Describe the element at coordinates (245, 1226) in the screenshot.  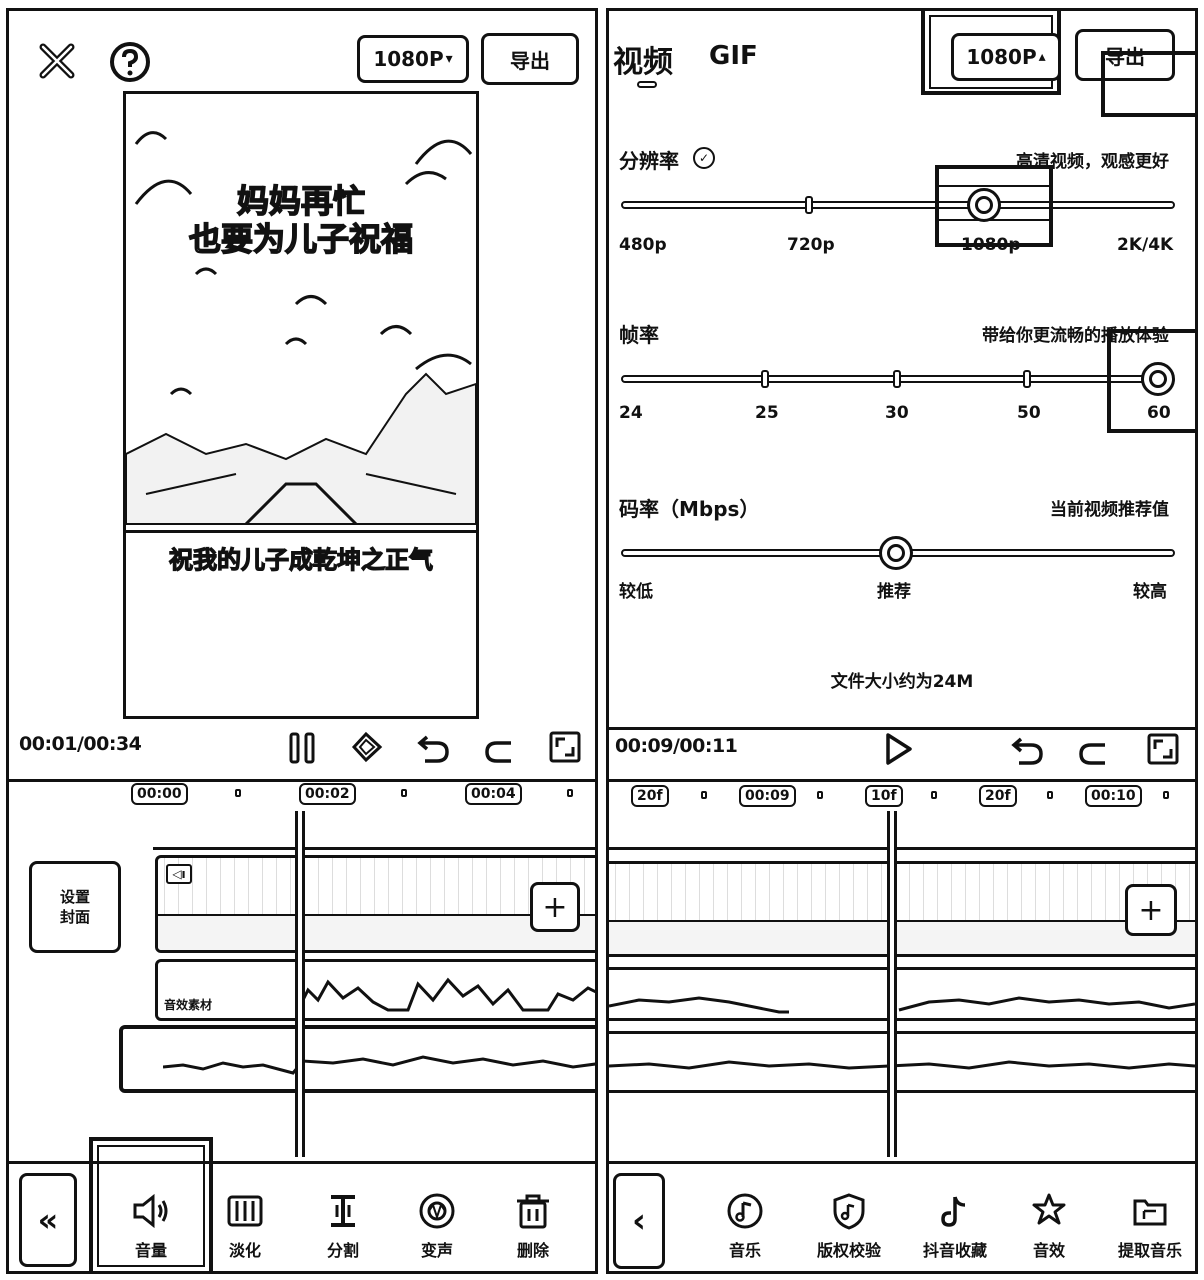
I see `tool-fade: 淡化` at that location.